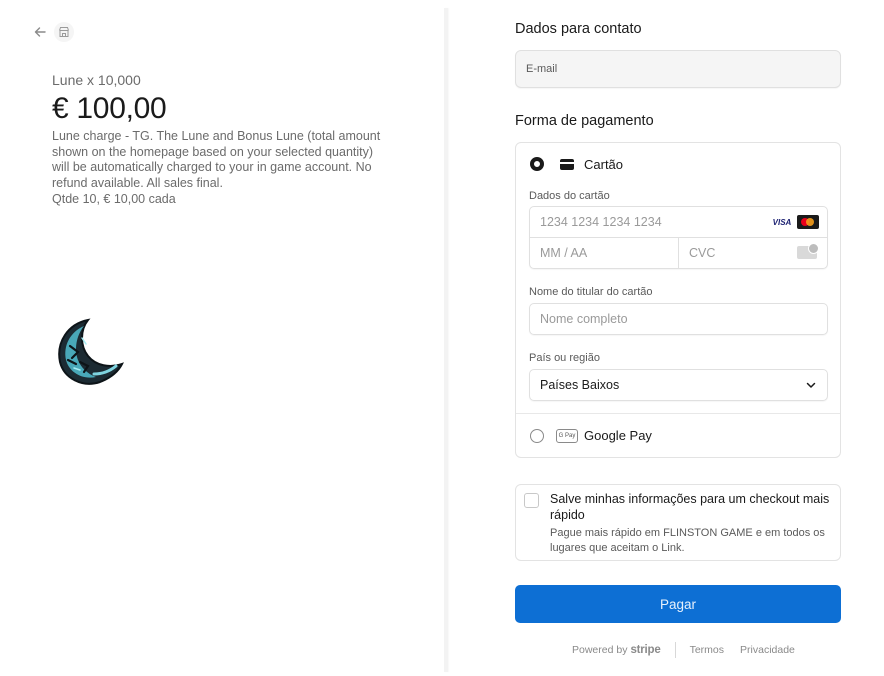 Image resolution: width=884 pixels, height=676 pixels. I want to click on chevron-down-icon, so click(811, 385).